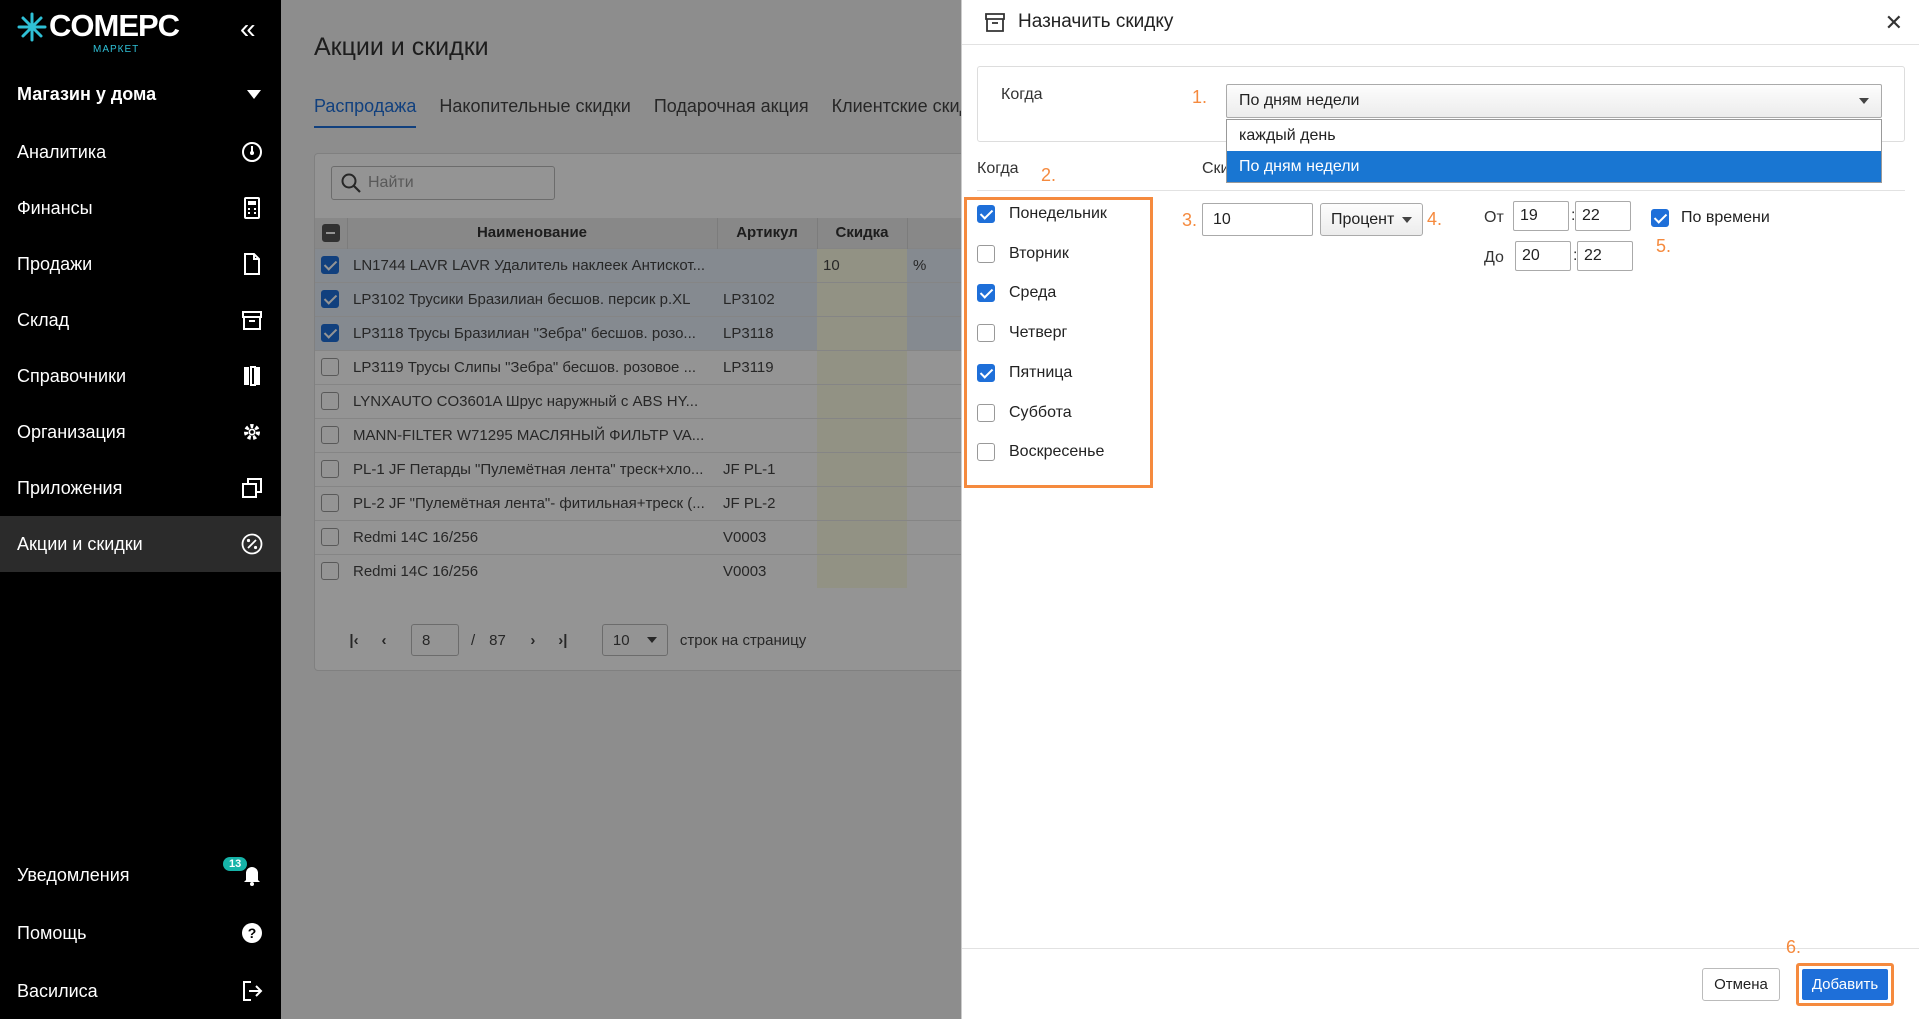 This screenshot has height=1019, width=1919. Describe the element at coordinates (1257, 219) in the screenshot. I see `discount-value-input: 10` at that location.